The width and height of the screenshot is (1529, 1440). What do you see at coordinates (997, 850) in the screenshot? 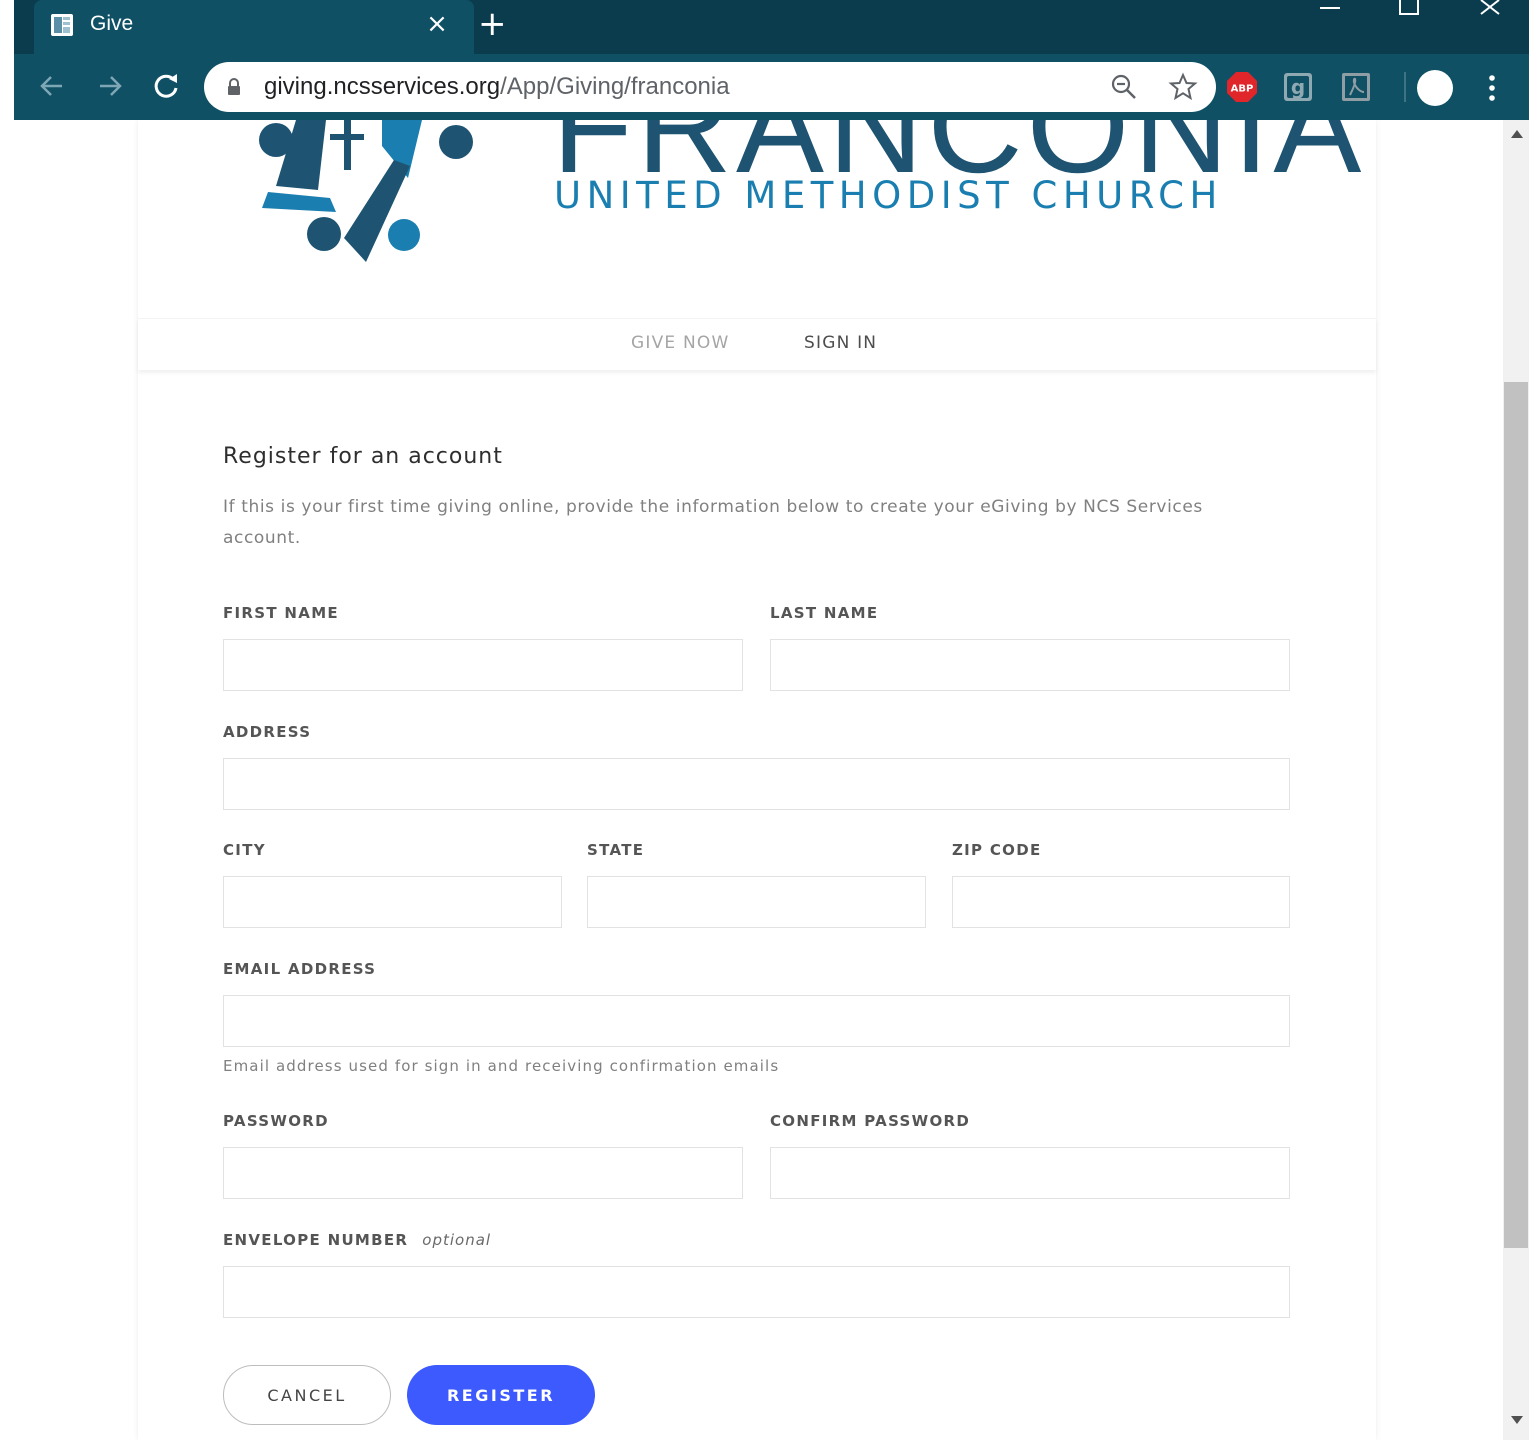
I see `zip-code-label: ZIP CODE` at bounding box center [997, 850].